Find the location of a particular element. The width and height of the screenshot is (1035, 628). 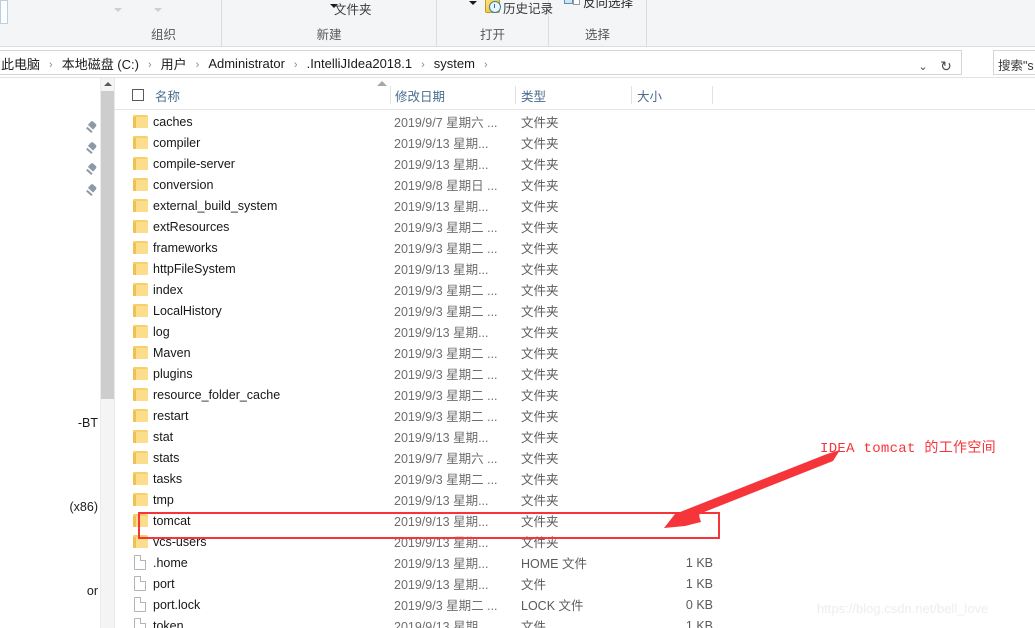

nav-item-x86: (x86) is located at coordinates (50, 506).